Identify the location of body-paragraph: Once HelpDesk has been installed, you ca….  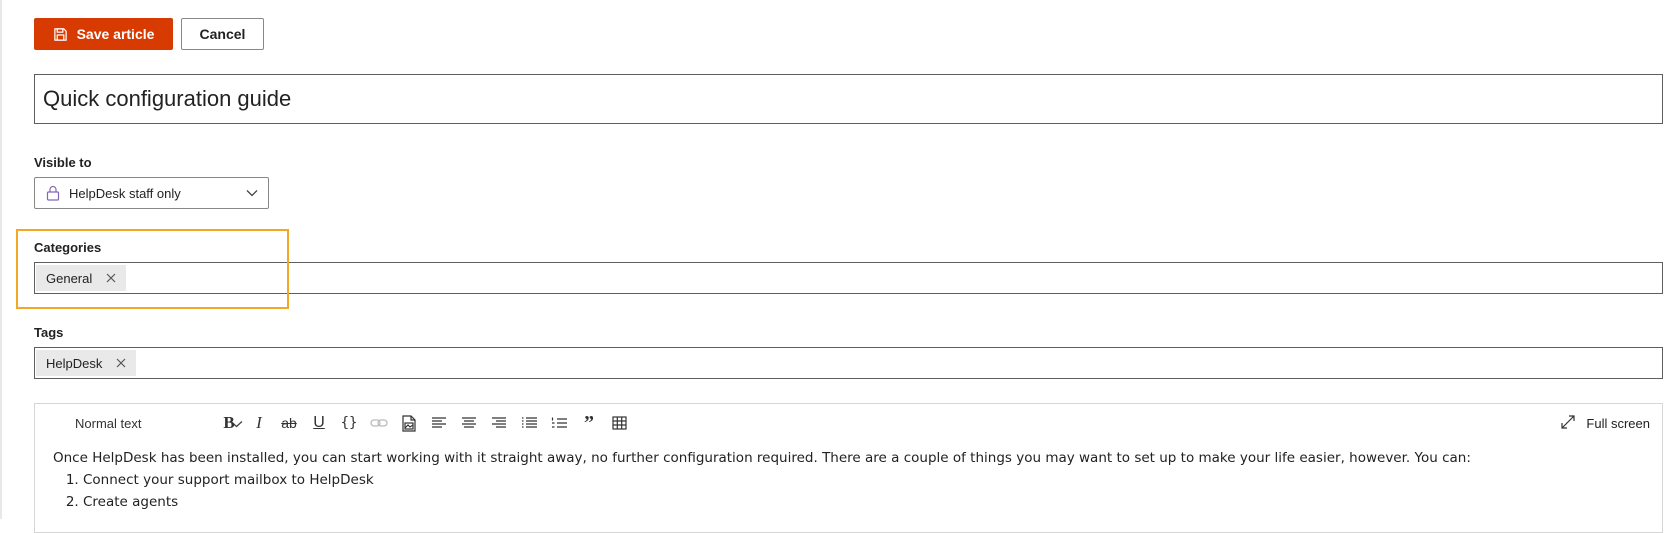
(762, 458).